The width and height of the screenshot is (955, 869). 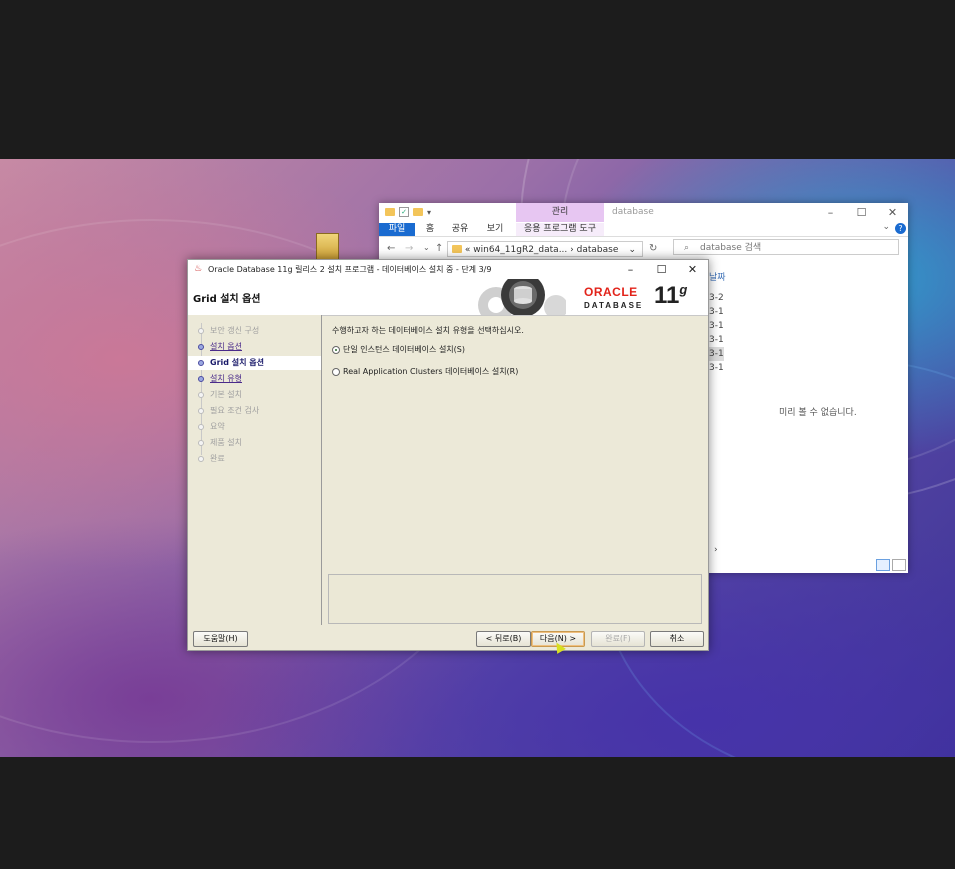 What do you see at coordinates (716, 354) in the screenshot?
I see `list-item-selected: 3-1` at bounding box center [716, 354].